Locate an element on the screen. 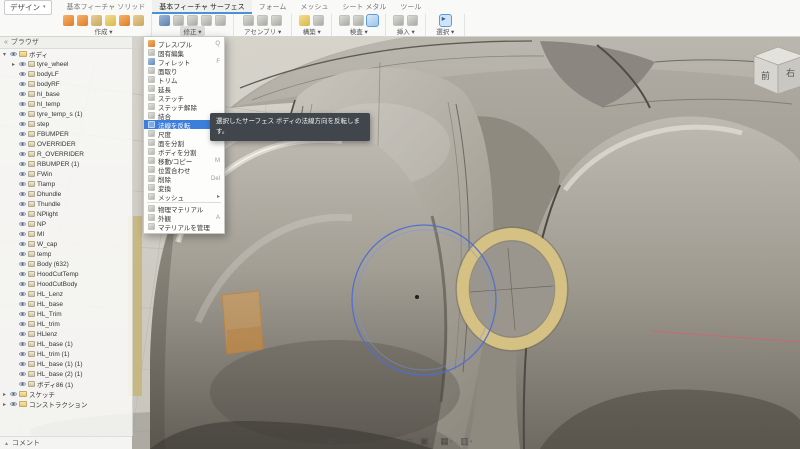  design-menu-button: デザイン ▾ is located at coordinates (28, 7).